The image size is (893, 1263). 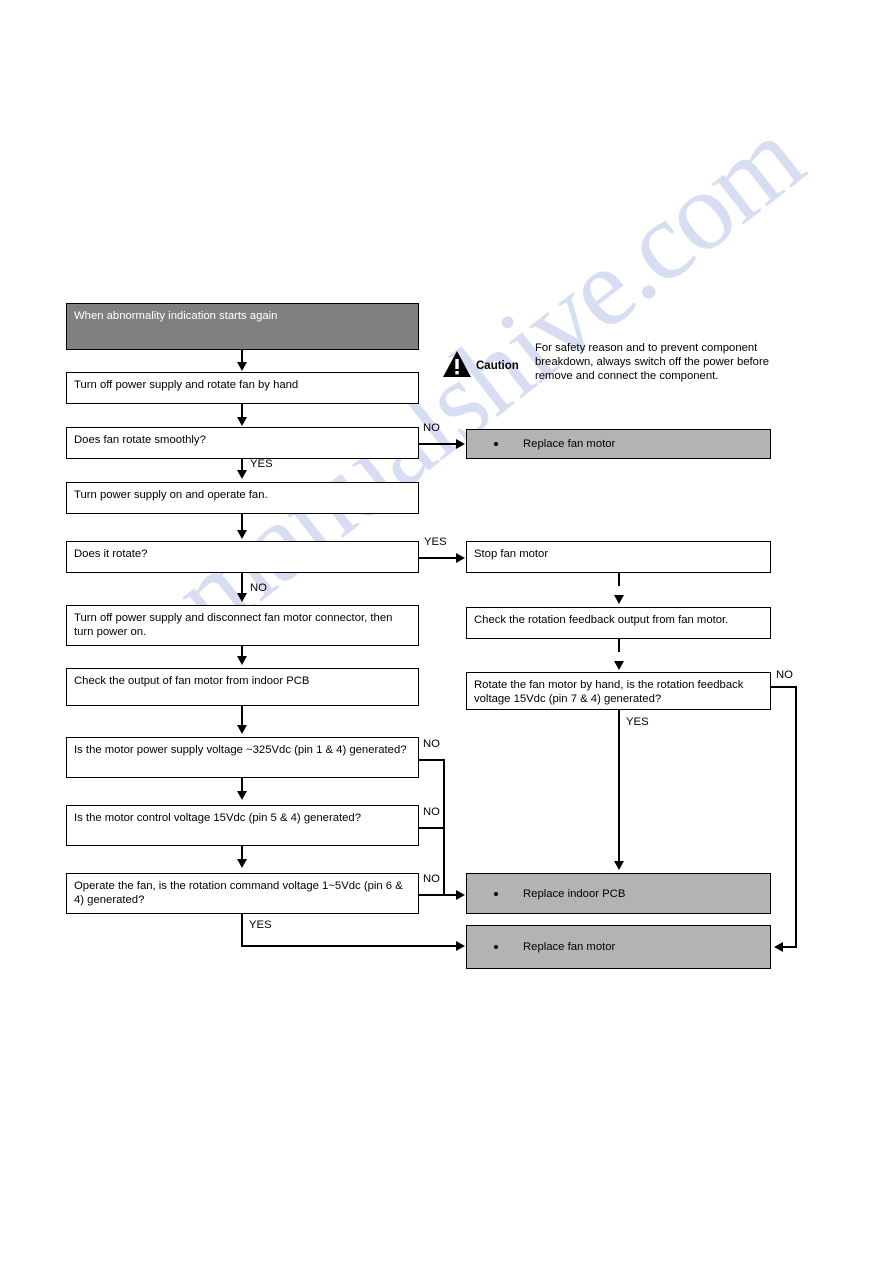 I want to click on connector-r1-to-r2, so click(x=619, y=579).